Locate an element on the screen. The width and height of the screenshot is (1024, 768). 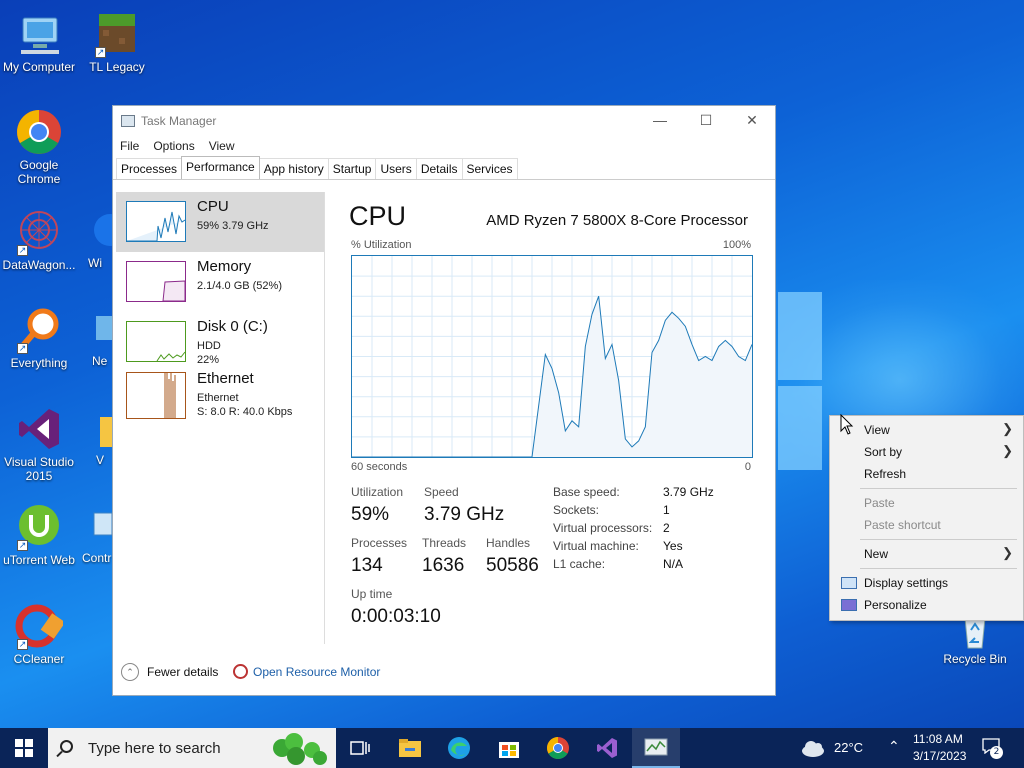
desktop-icon-tl-legacy: ↗ TL Legacy is located at coordinates (117, 42).